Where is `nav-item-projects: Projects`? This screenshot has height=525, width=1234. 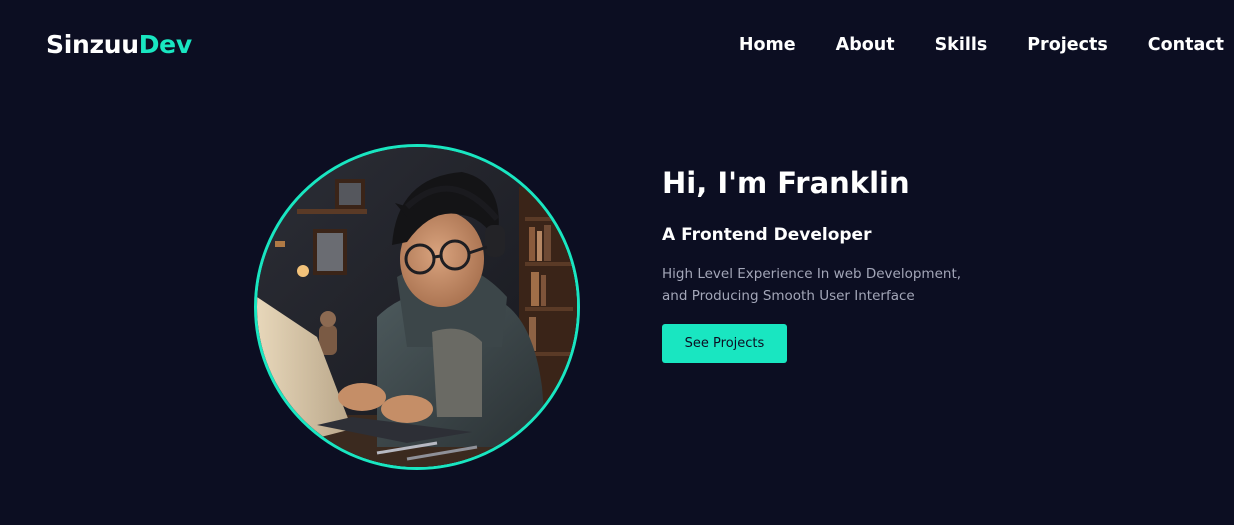 nav-item-projects: Projects is located at coordinates (1067, 45).